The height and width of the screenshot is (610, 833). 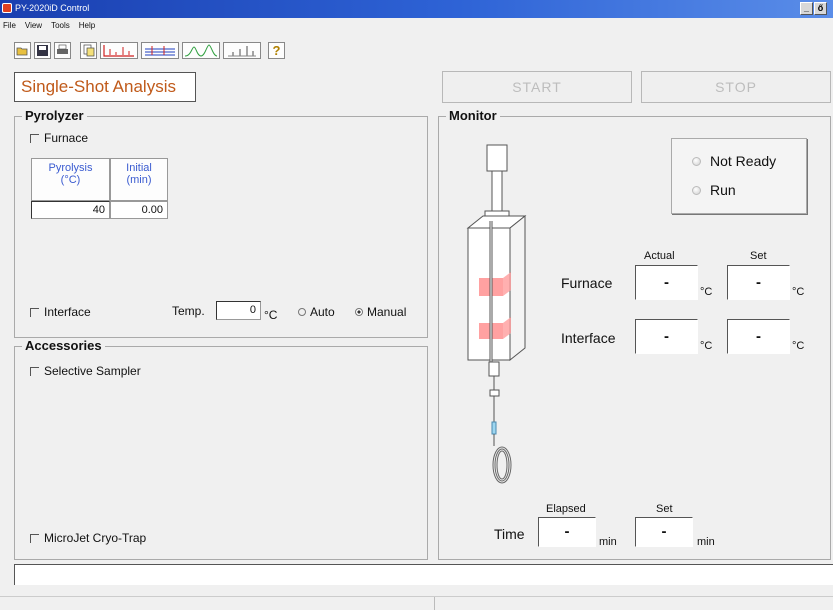 What do you see at coordinates (566, 509) in the screenshot?
I see `elapsed-header: Elapsed` at bounding box center [566, 509].